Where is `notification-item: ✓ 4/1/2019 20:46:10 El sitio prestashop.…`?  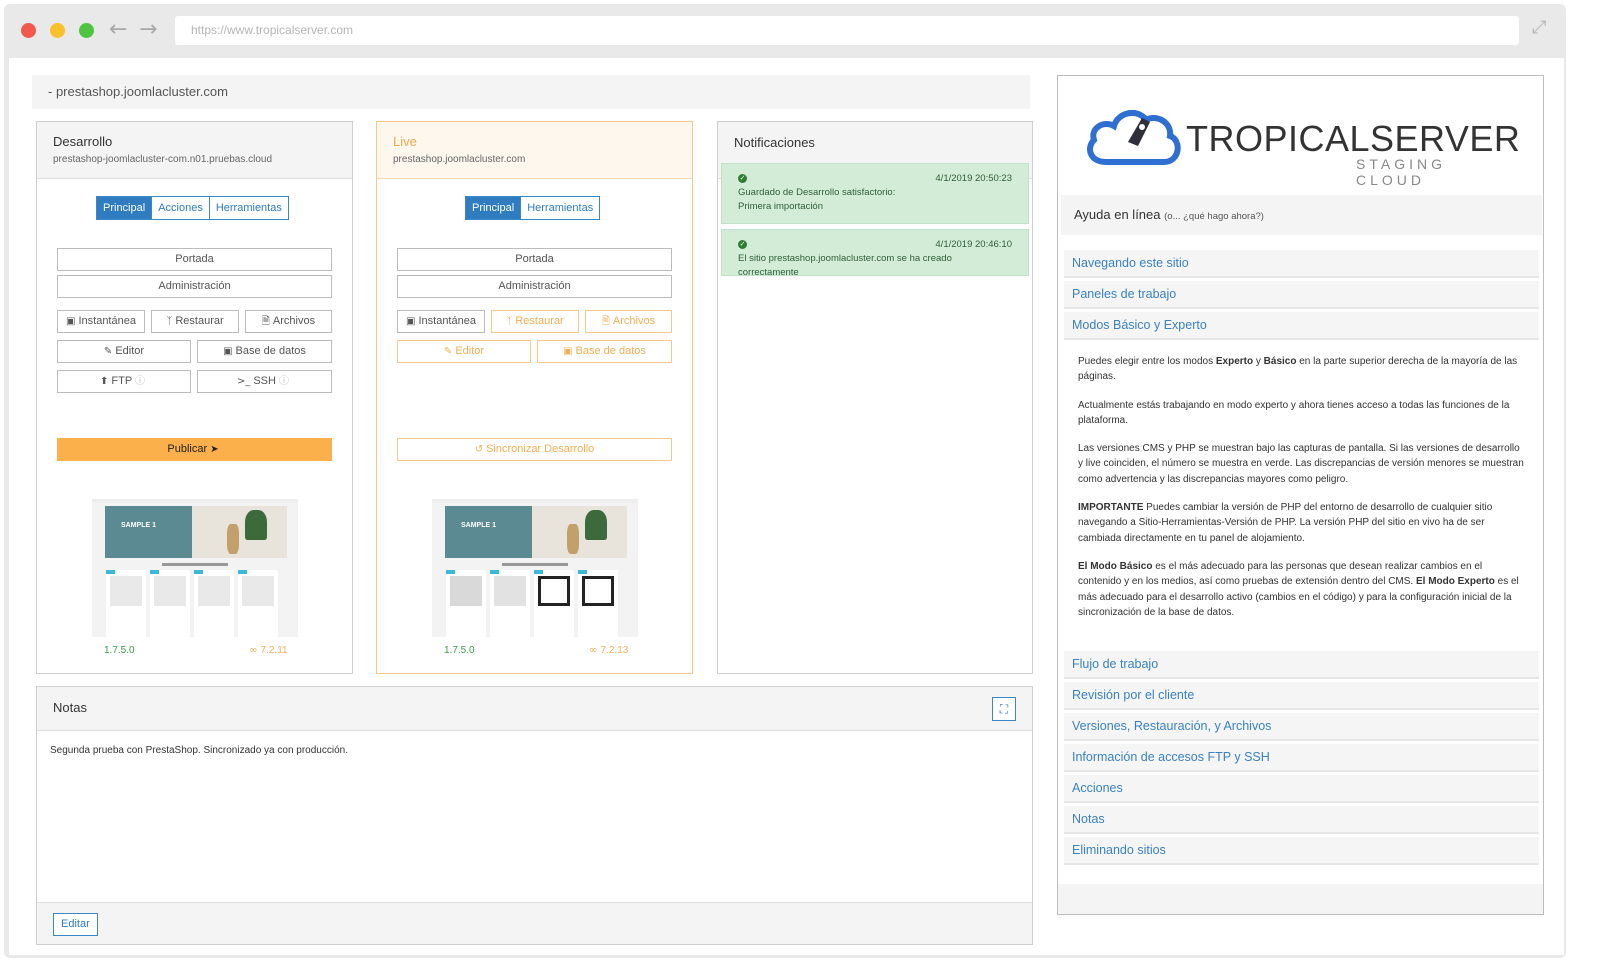 notification-item: ✓ 4/1/2019 20:46:10 El sitio prestashop.… is located at coordinates (875, 253).